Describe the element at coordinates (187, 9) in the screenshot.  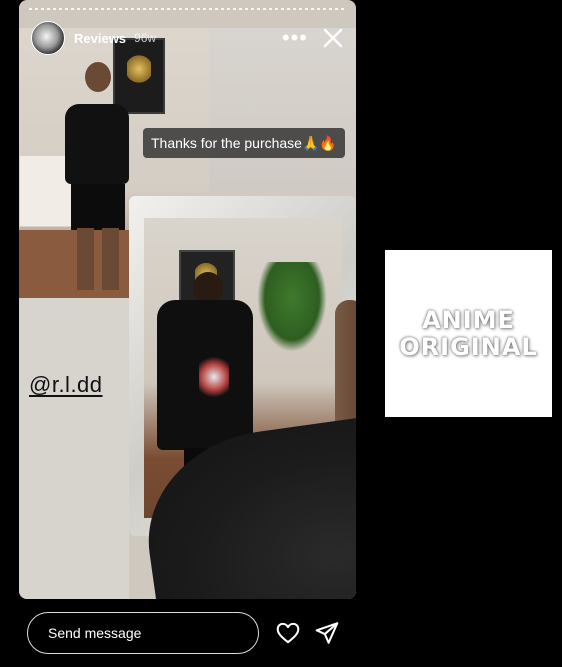
I see `story-progress-bar` at that location.